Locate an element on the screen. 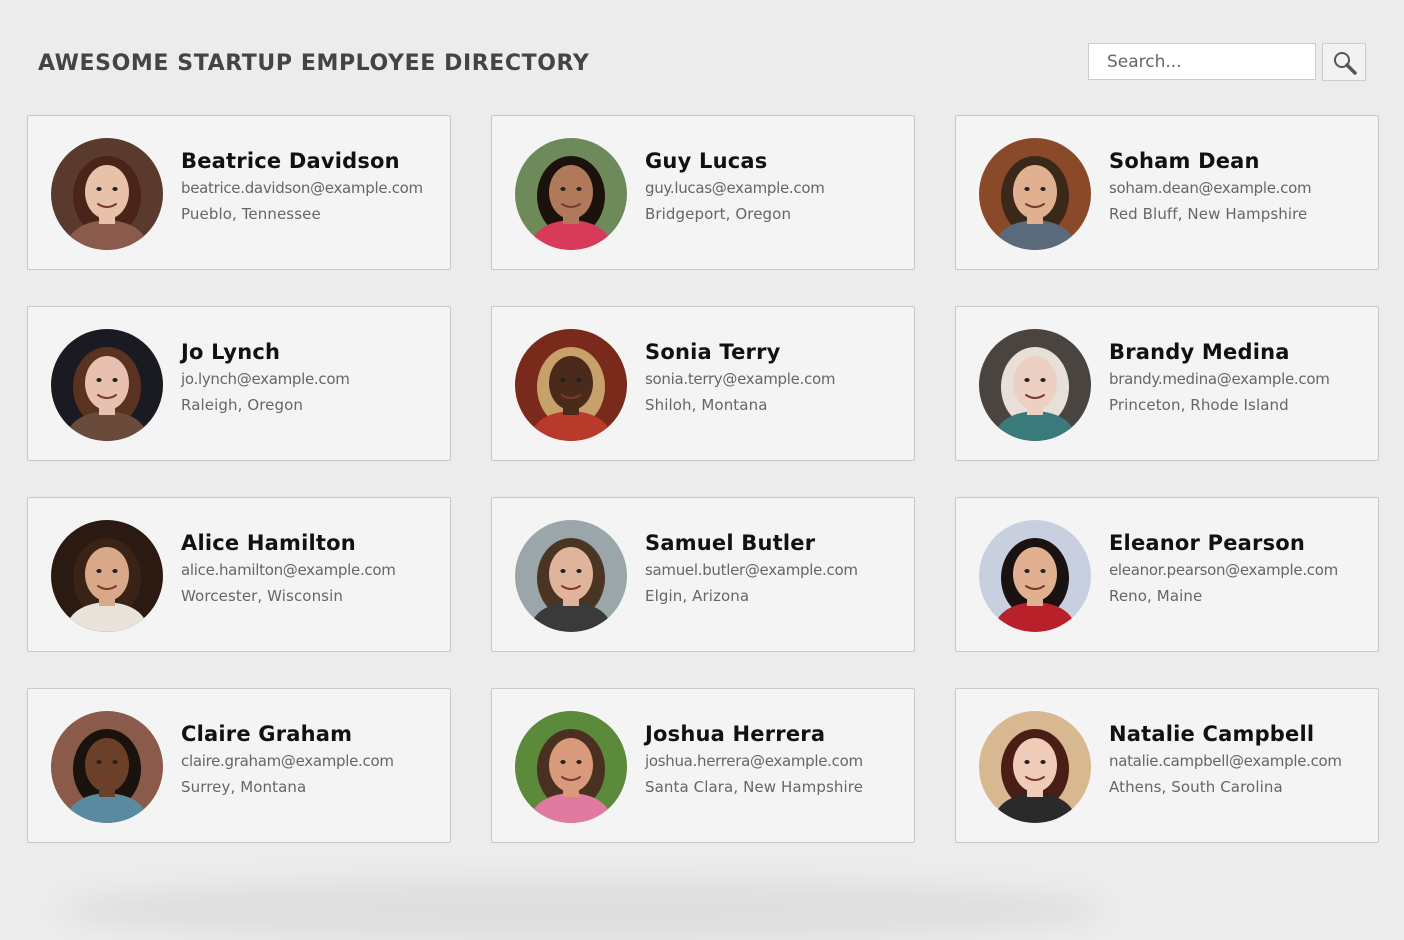  employee-email: alice.hamilton@example.com is located at coordinates (288, 570).